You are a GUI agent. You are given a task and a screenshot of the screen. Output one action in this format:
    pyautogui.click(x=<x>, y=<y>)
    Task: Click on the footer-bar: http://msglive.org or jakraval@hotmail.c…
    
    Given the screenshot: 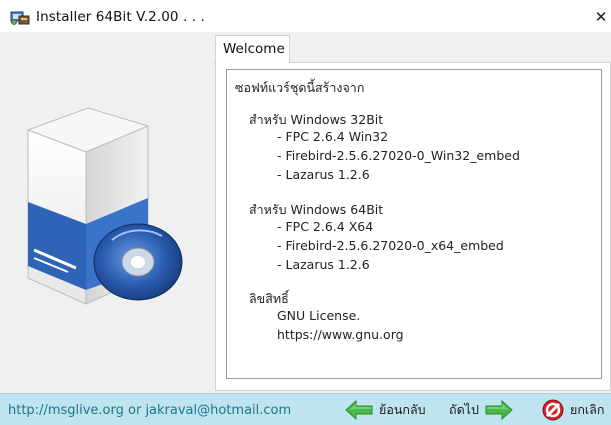 What is the action you would take?
    pyautogui.click(x=305, y=409)
    